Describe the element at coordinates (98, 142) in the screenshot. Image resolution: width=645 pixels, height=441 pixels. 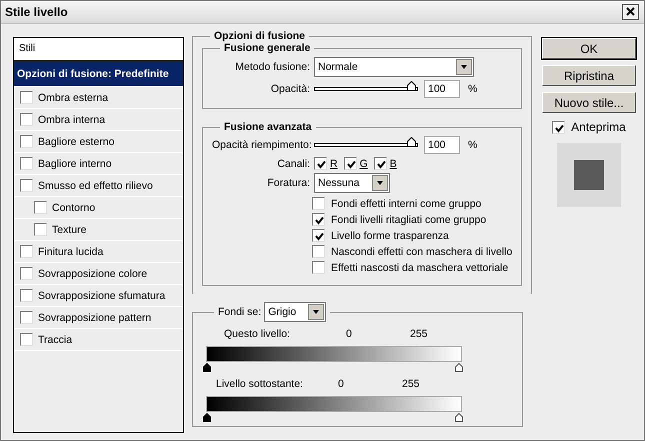
I see `style-list-item: Bagliore esterno` at that location.